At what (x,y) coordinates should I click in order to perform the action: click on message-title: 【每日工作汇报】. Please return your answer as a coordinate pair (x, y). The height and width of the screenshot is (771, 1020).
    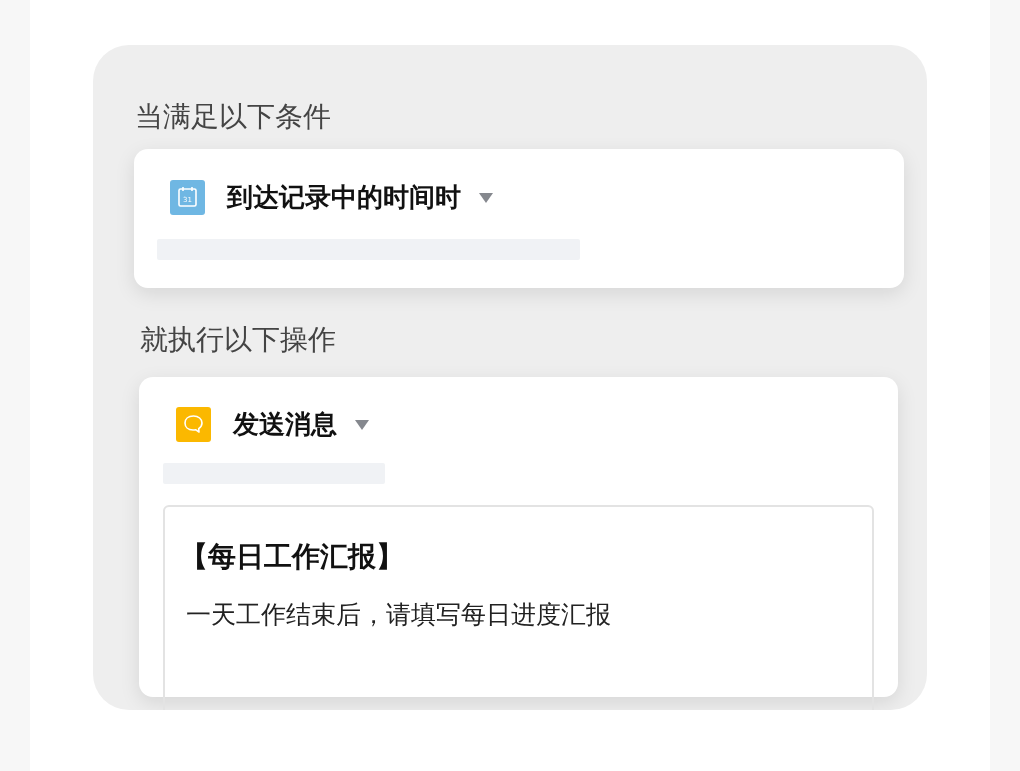
    Looking at the image, I should click on (292, 557).